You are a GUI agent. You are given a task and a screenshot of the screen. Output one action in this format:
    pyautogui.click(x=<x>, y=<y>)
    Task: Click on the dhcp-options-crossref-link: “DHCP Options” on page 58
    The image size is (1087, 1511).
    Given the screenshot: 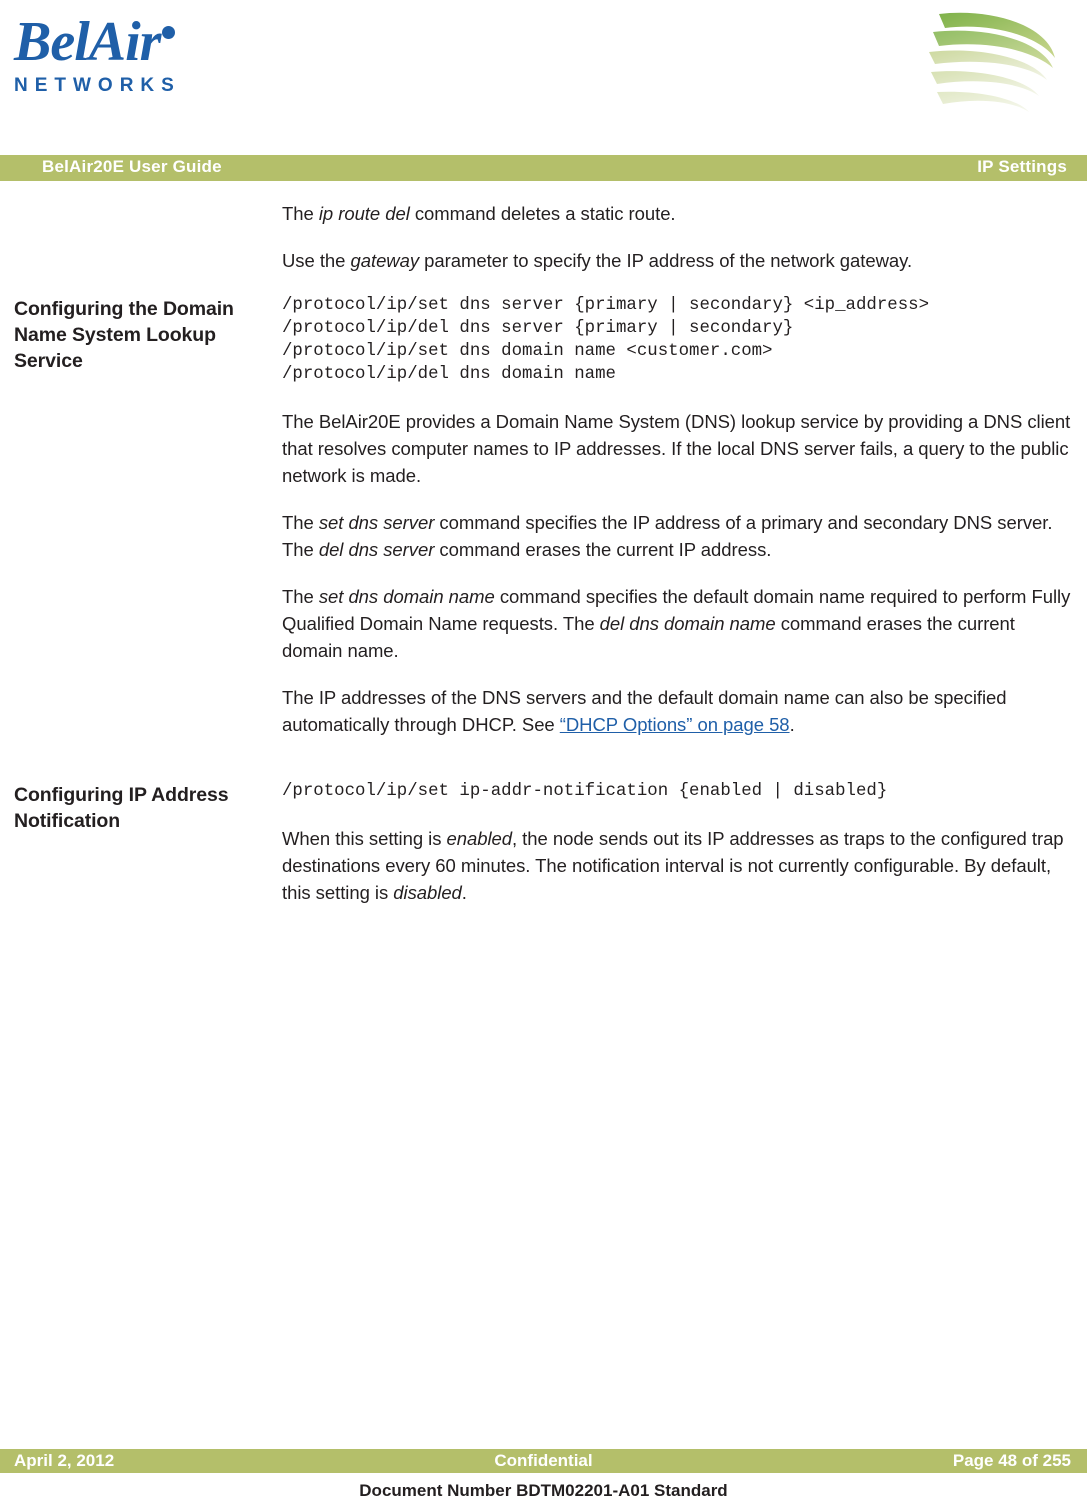 What is the action you would take?
    pyautogui.click(x=675, y=724)
    